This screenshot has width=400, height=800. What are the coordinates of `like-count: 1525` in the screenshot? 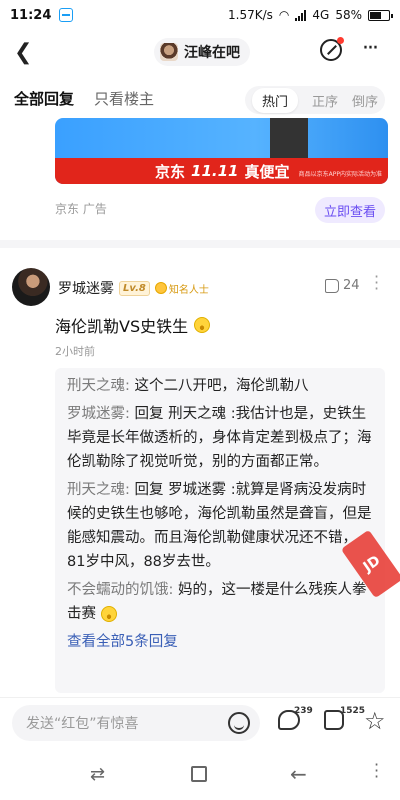 It's located at (353, 711).